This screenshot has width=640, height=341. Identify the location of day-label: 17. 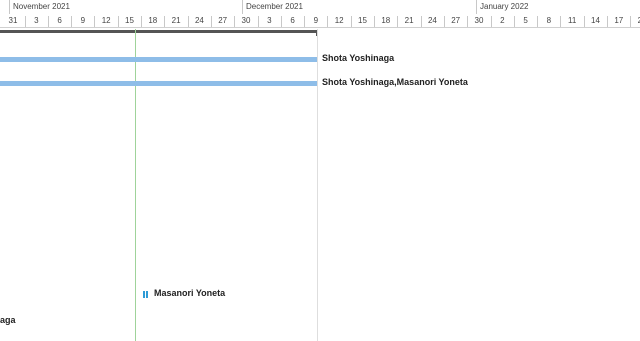
(619, 20).